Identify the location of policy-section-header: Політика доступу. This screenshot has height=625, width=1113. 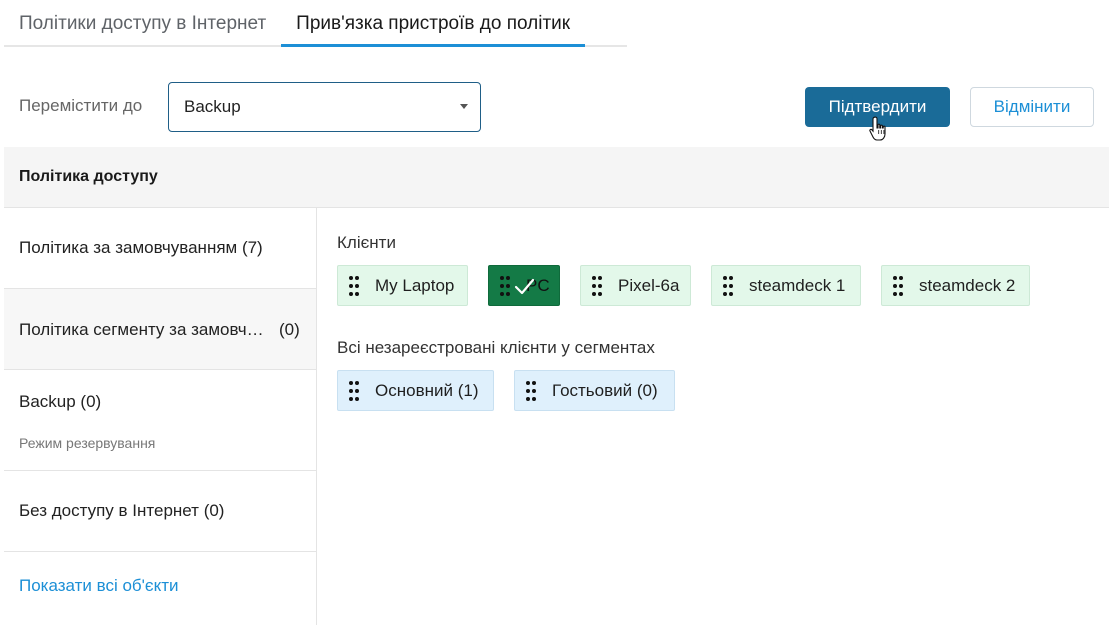
(556, 177).